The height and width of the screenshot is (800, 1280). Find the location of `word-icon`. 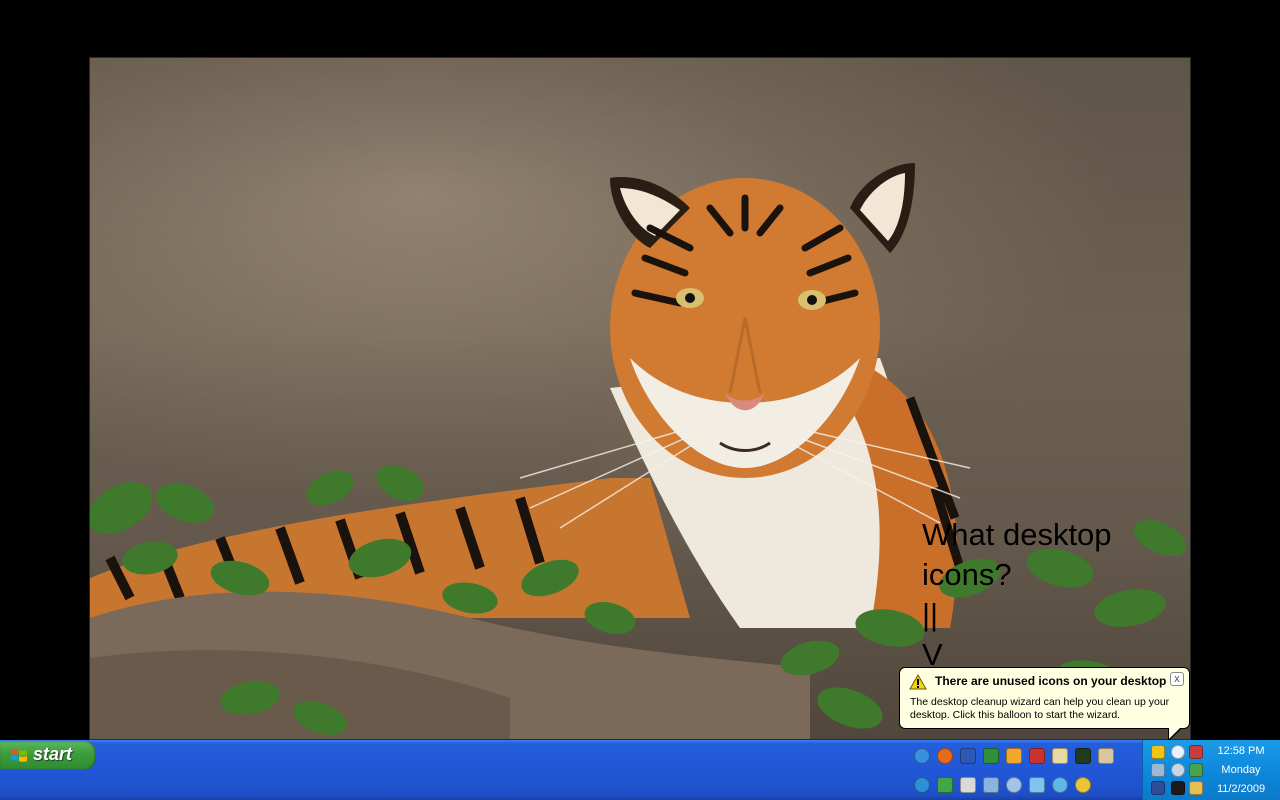

word-icon is located at coordinates (968, 756).